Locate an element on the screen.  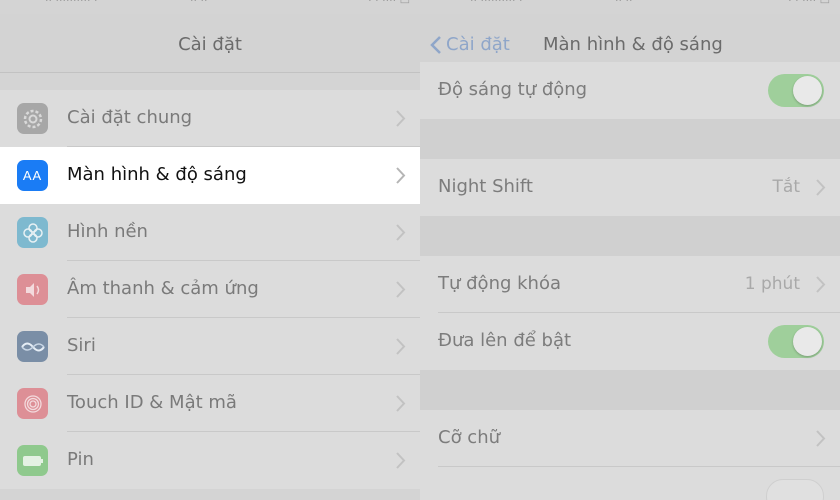
sidebar-item-label: Âm thanh & cảm ứng is located at coordinates (163, 288).